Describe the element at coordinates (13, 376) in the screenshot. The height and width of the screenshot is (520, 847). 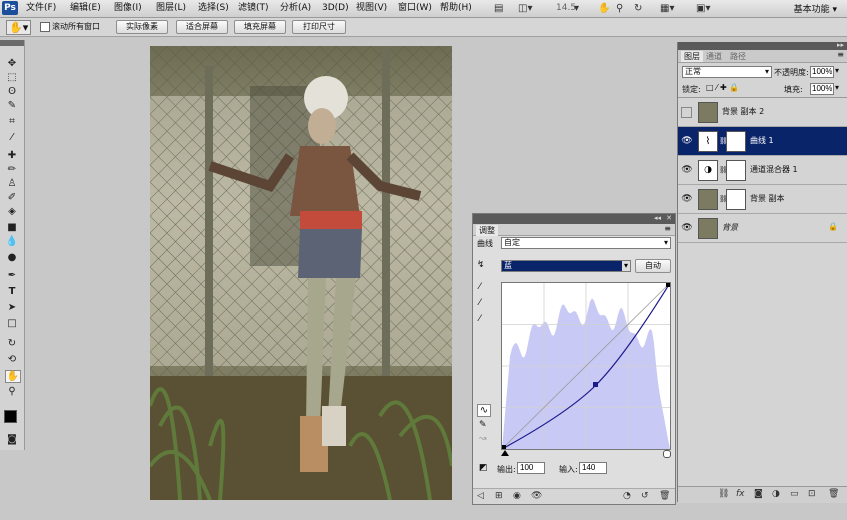
I see `hand-tool-icon: ✋` at that location.